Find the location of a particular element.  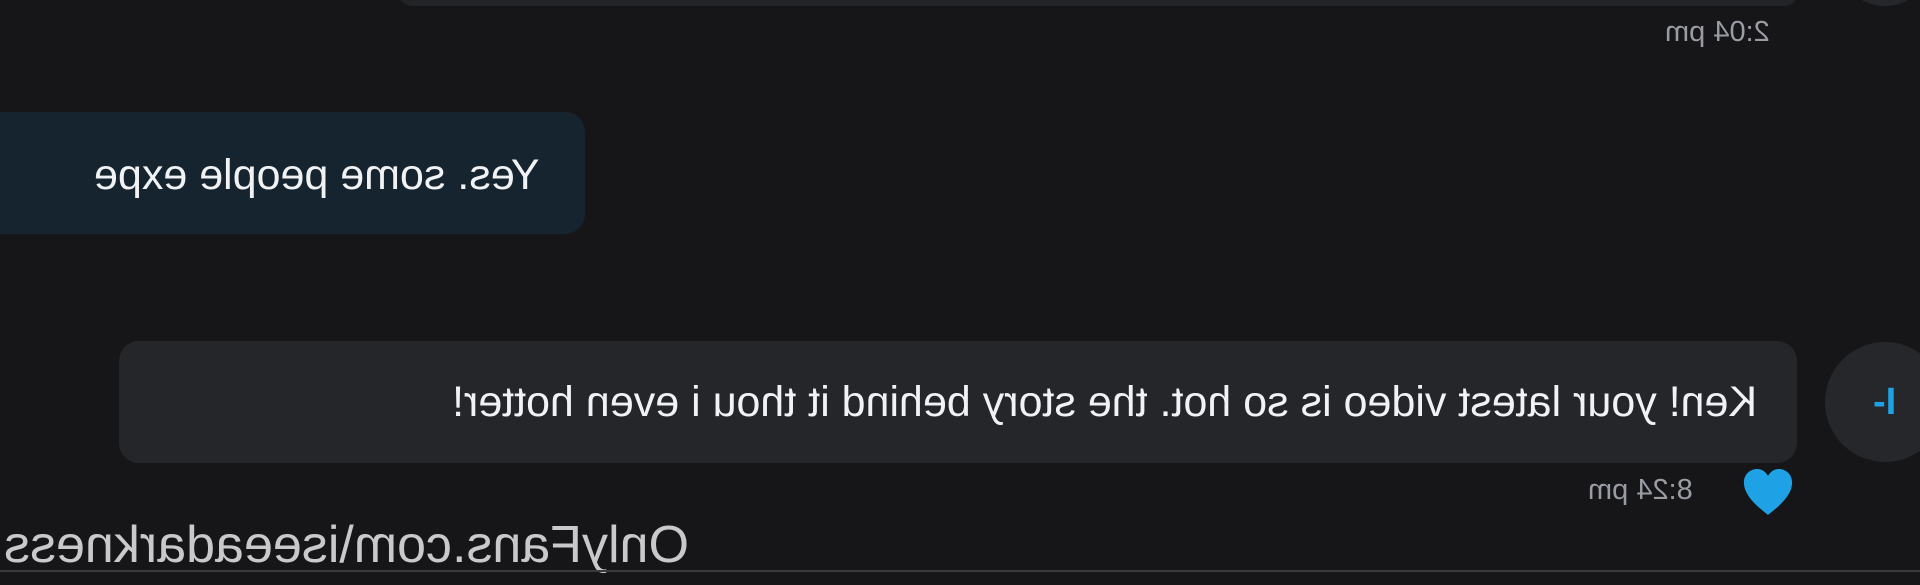

message-timestamp: 2:04 pm is located at coordinates (1717, 32).